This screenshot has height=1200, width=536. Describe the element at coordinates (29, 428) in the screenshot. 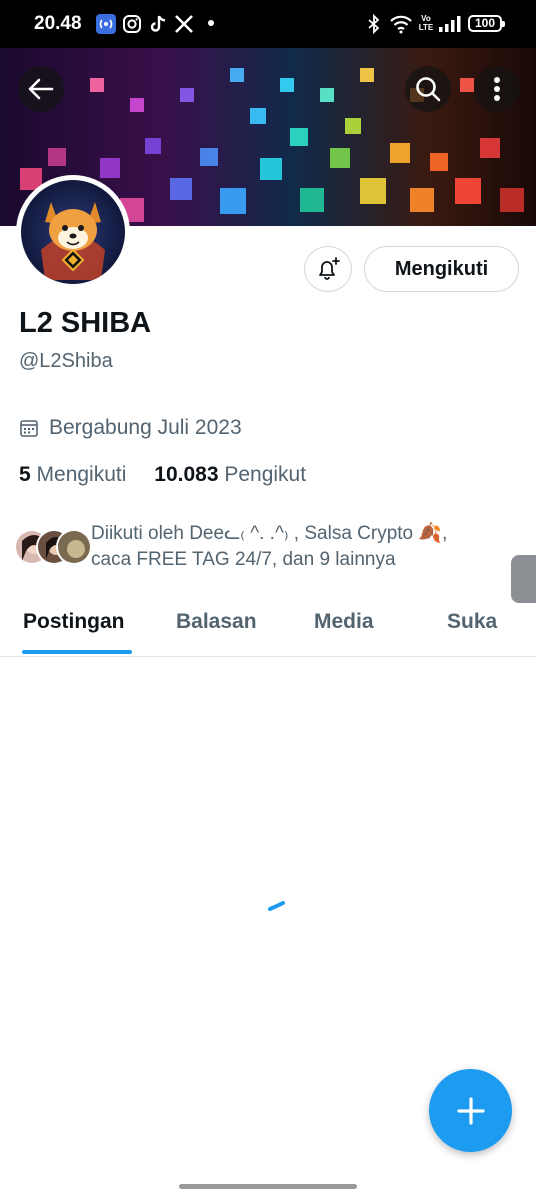

I see `calendar-icon` at that location.